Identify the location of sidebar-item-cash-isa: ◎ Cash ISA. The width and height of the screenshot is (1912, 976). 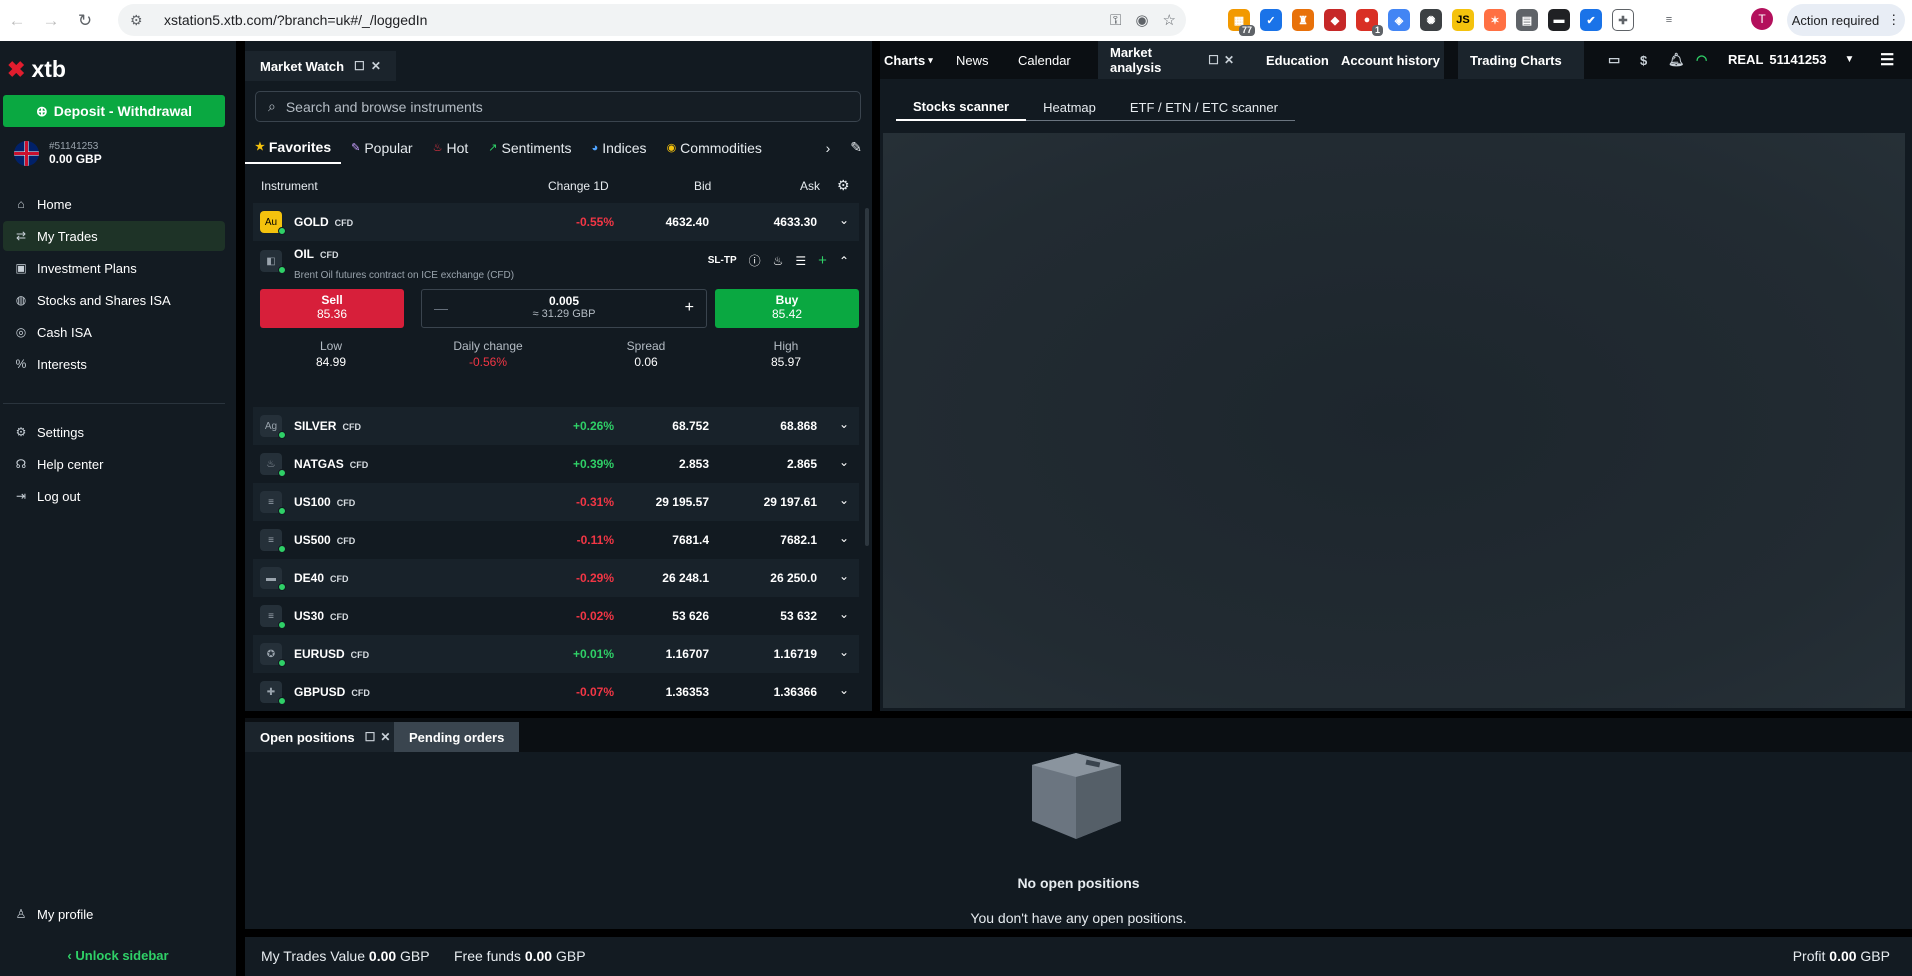
(114, 332).